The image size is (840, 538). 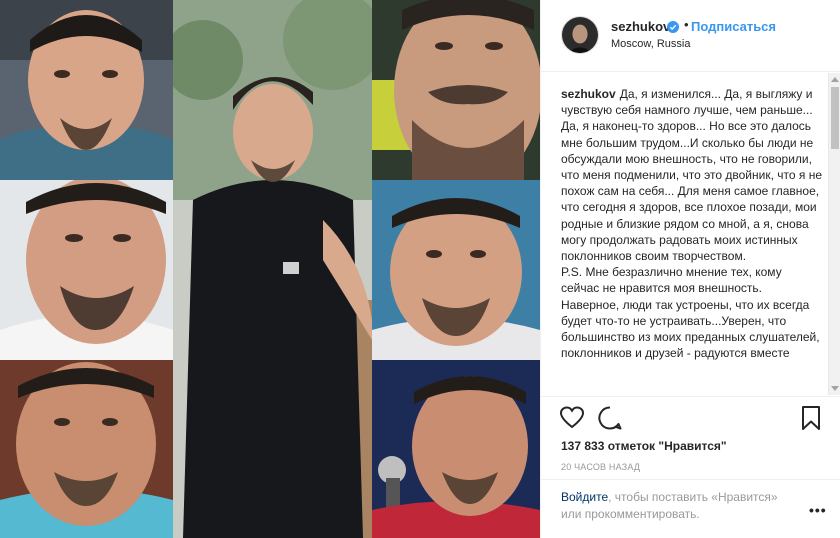 What do you see at coordinates (588, 94) in the screenshot?
I see `caption-username: sezhukov` at bounding box center [588, 94].